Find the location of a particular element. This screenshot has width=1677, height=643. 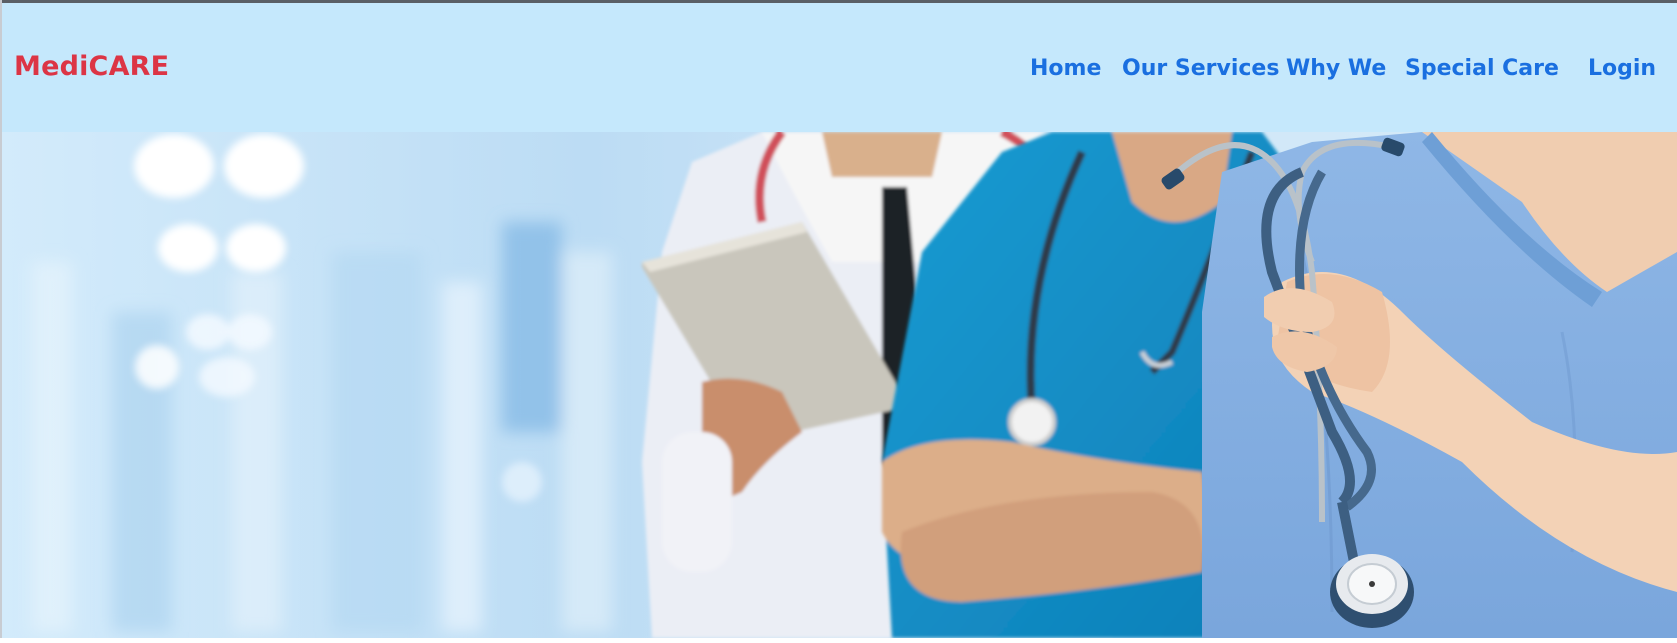

brand-logo: MediCARE is located at coordinates (91, 66).